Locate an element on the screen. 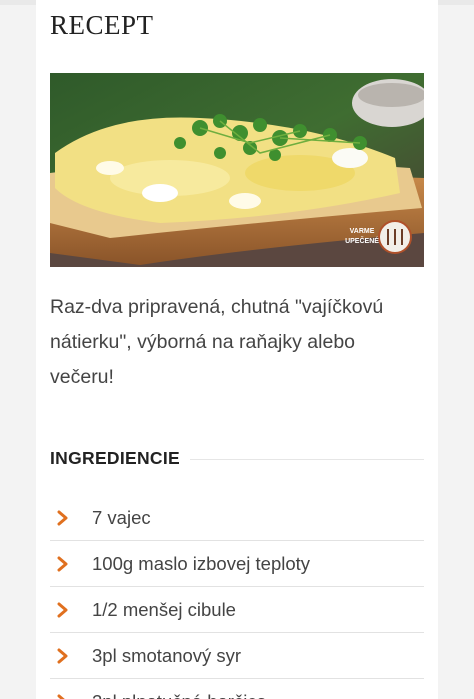 This screenshot has height=699, width=474. ingredient-item: 1/2 menšej cibule is located at coordinates (237, 610).